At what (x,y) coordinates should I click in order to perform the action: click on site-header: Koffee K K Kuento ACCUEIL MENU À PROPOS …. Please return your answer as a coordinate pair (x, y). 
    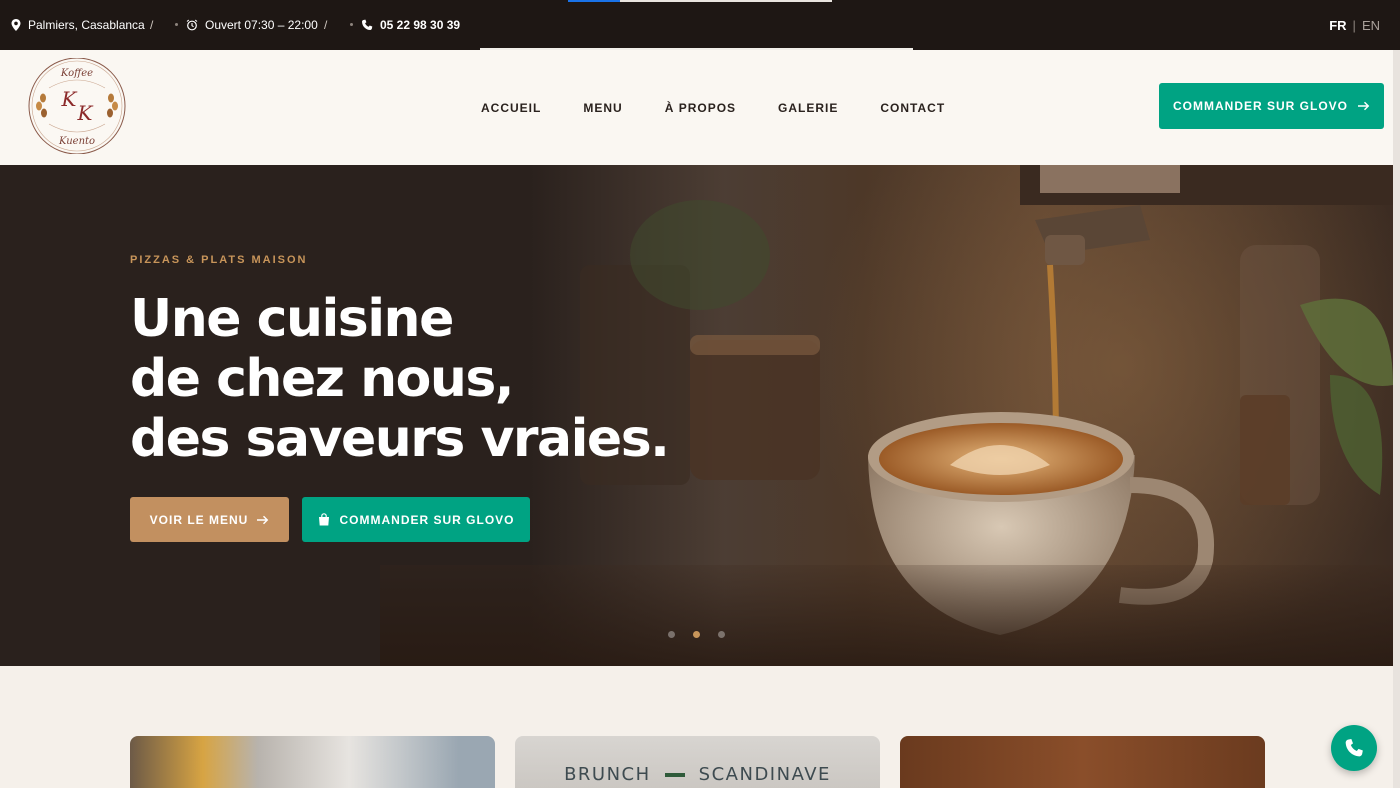
    Looking at the image, I should click on (696, 107).